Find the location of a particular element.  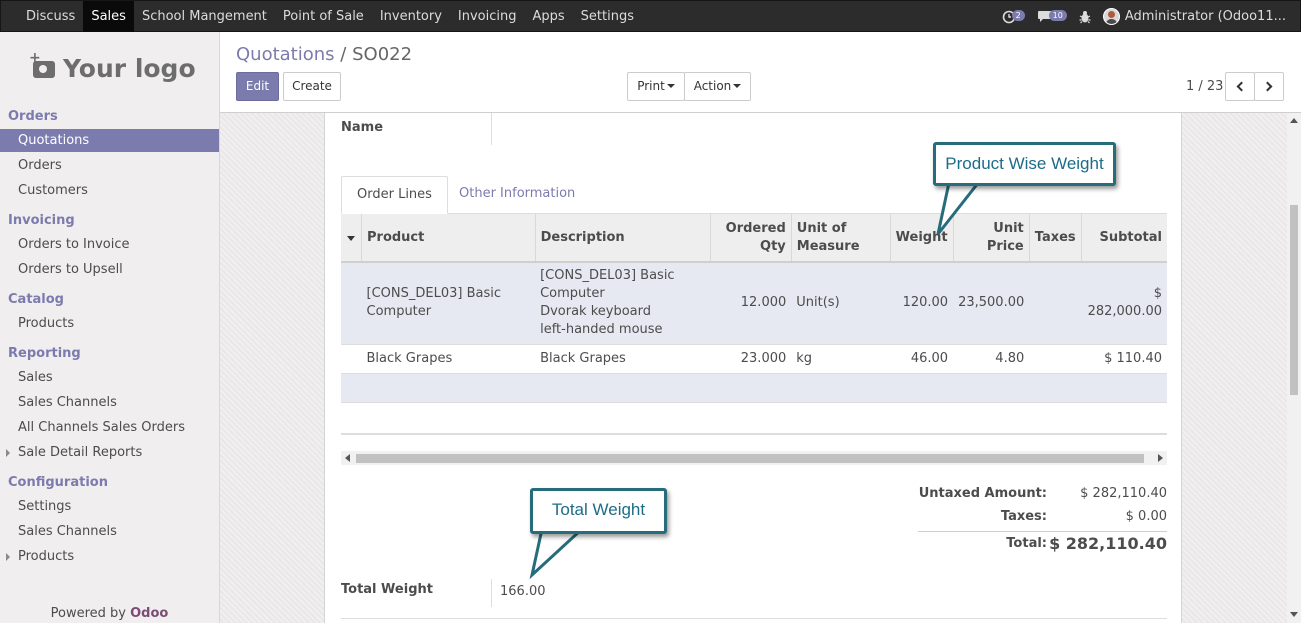

empty-table-row is located at coordinates (754, 388).